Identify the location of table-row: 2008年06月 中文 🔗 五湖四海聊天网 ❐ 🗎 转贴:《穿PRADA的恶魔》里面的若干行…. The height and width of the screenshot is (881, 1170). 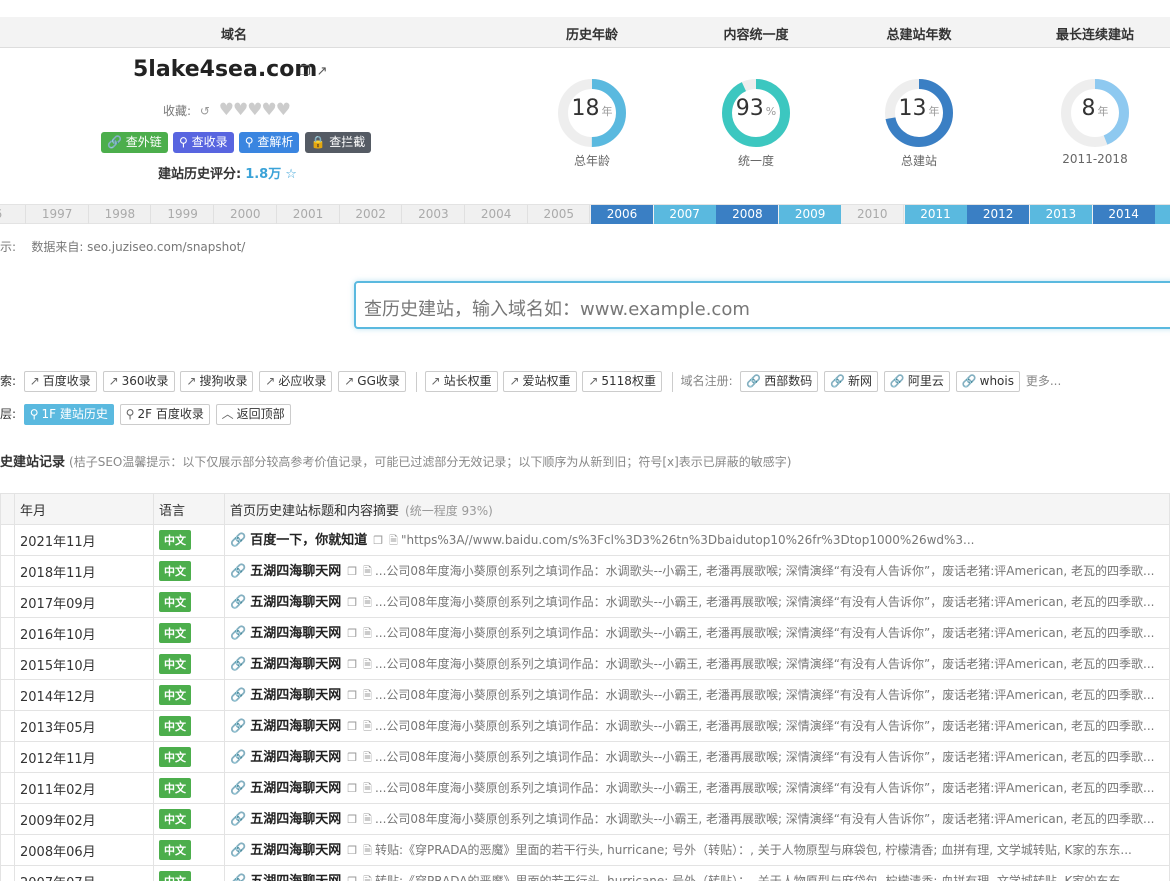
(585, 850).